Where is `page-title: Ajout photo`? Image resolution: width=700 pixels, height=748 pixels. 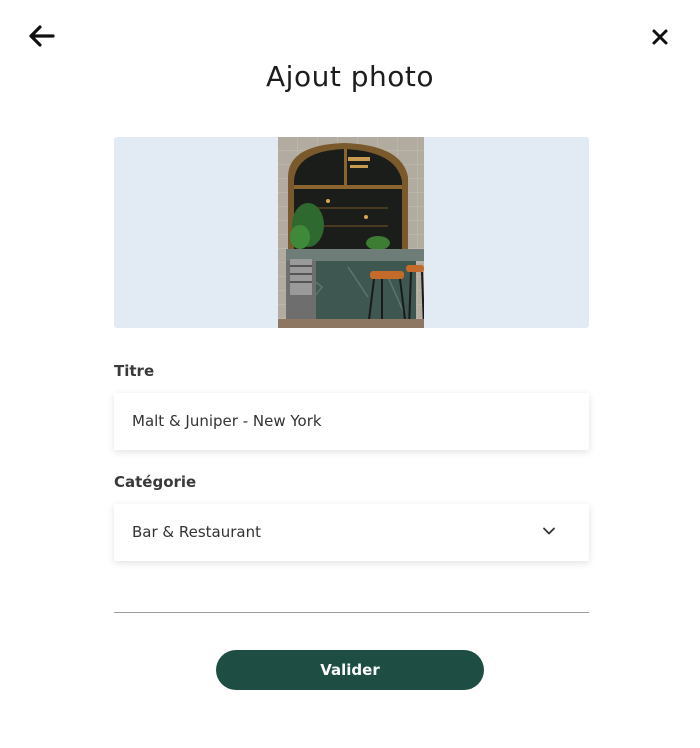
page-title: Ajout photo is located at coordinates (350, 76).